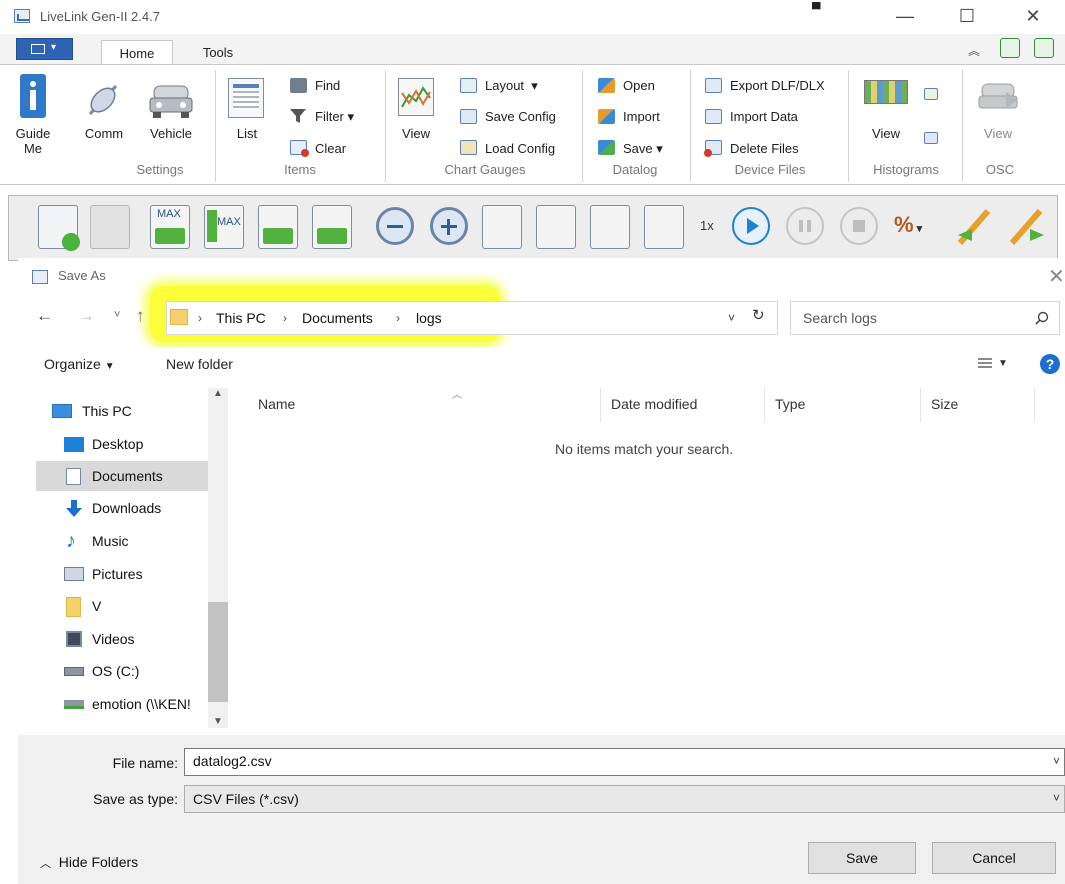 The width and height of the screenshot is (1065, 884). I want to click on playback-speed: 1x, so click(707, 225).